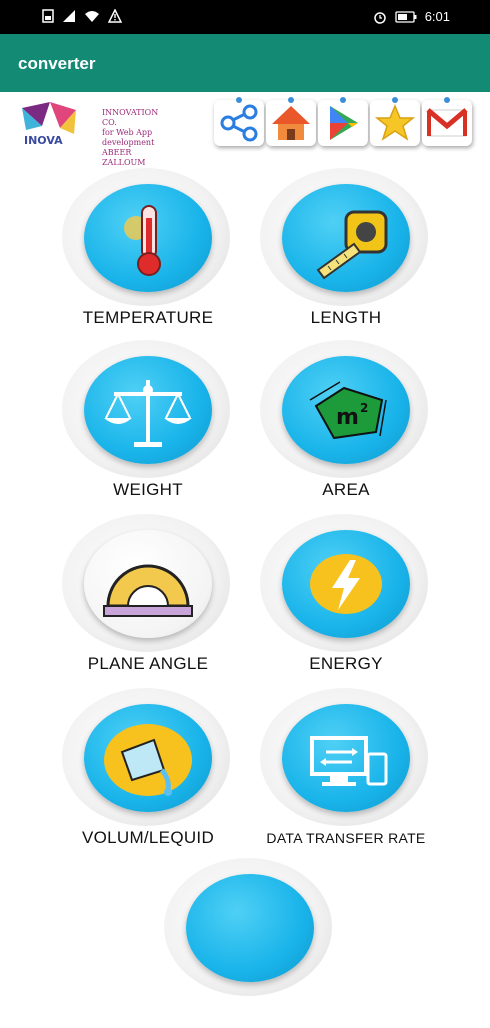 The width and height of the screenshot is (490, 1028). Describe the element at coordinates (115, 16) in the screenshot. I see `alert-icon` at that location.